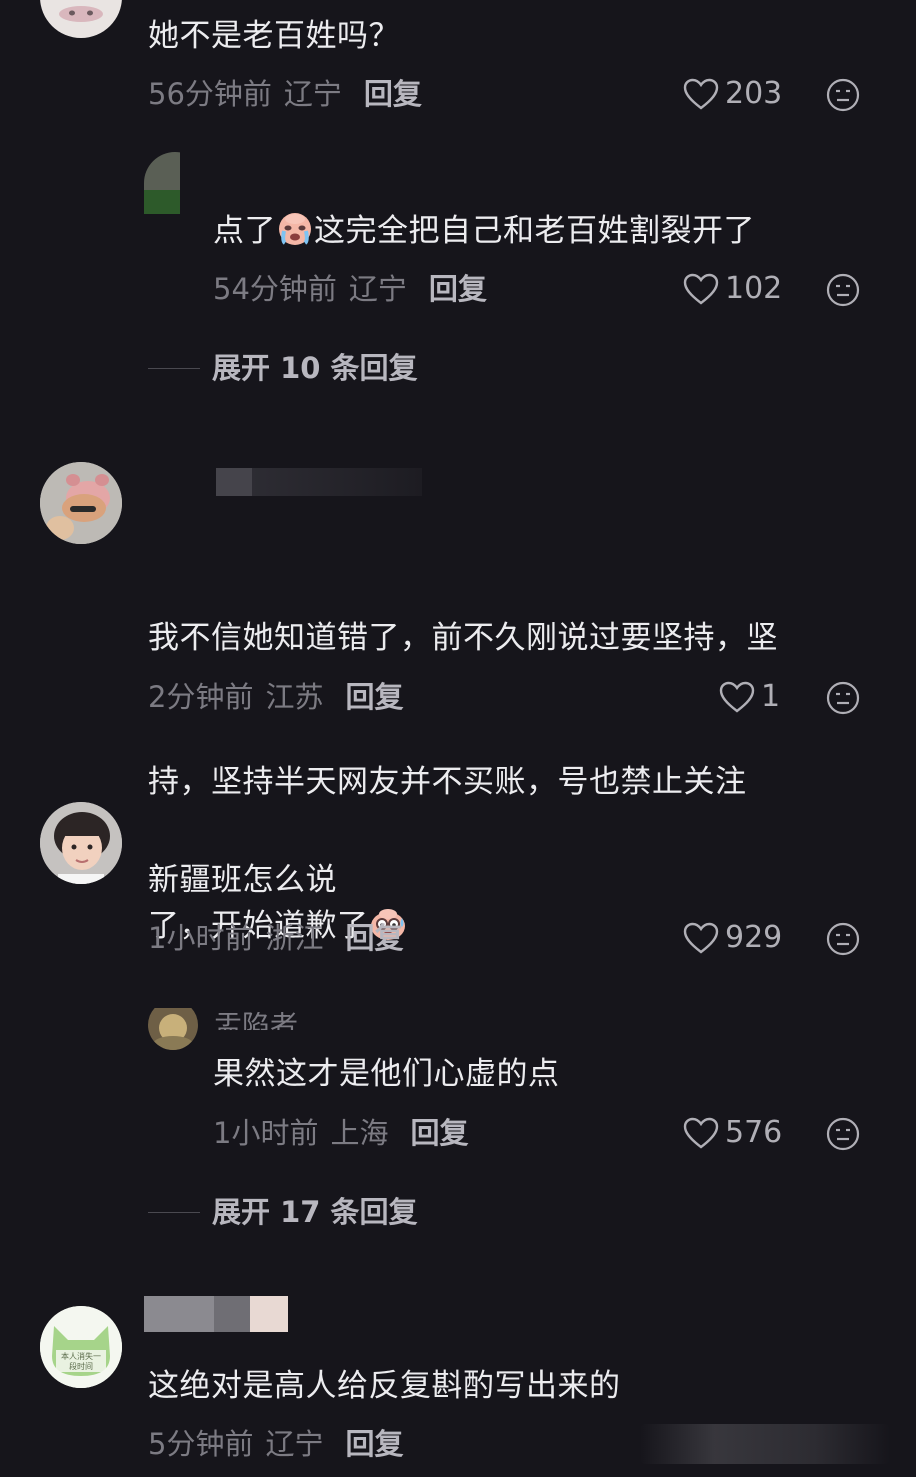 The width and height of the screenshot is (916, 1477). What do you see at coordinates (315, 1212) in the screenshot?
I see `expand-replies-label: 展开 17 条回复` at bounding box center [315, 1212].